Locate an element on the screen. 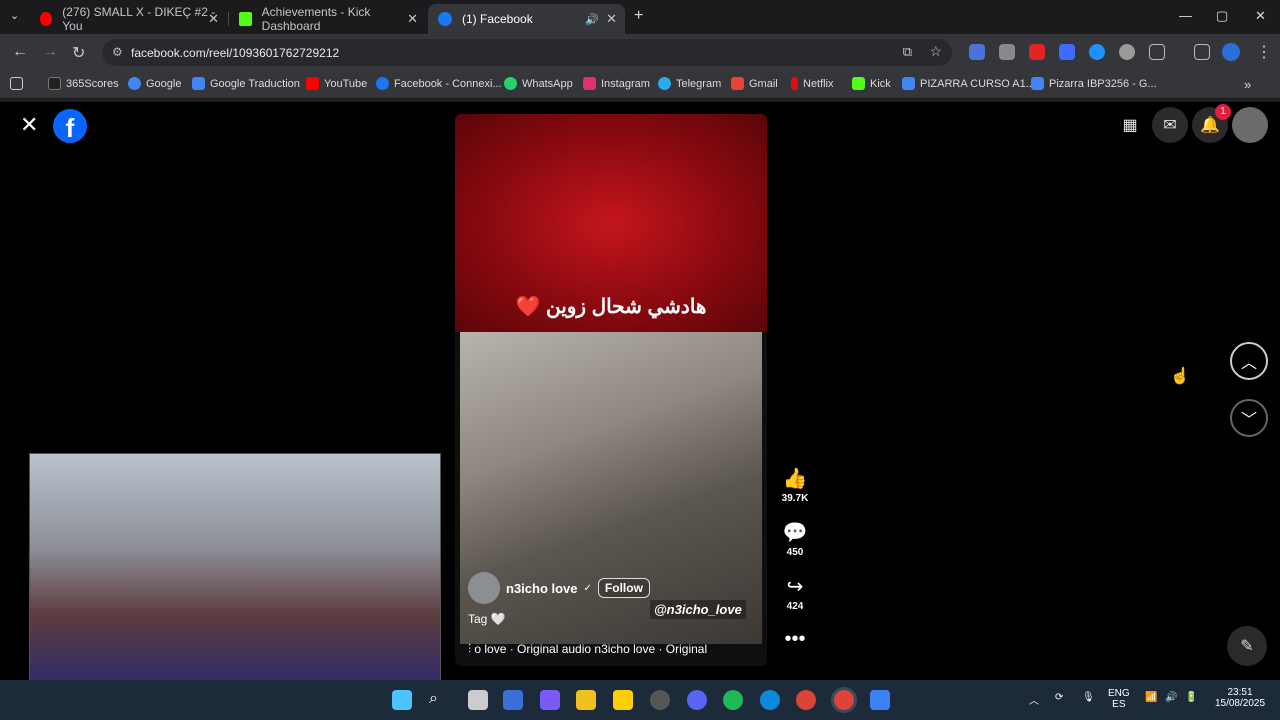 This screenshot has width=1280, height=720. file-explorer-icon is located at coordinates (586, 700).